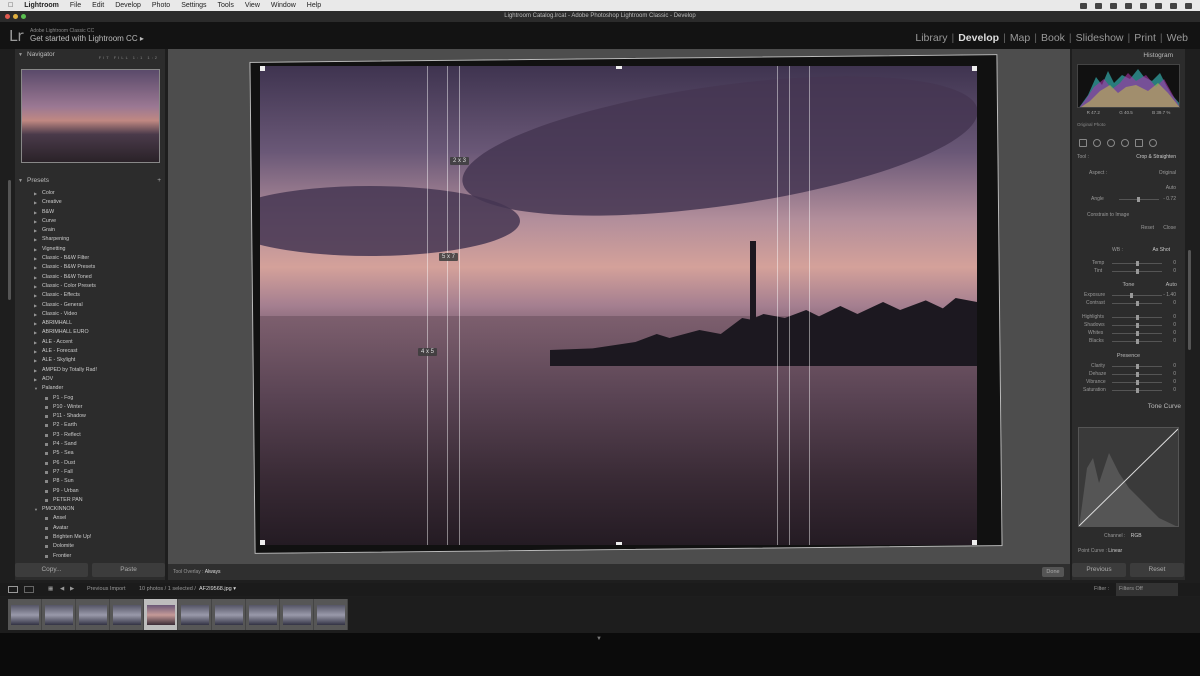 The height and width of the screenshot is (676, 1200). I want to click on preset-folder: ▶ AOV, so click(90, 379).